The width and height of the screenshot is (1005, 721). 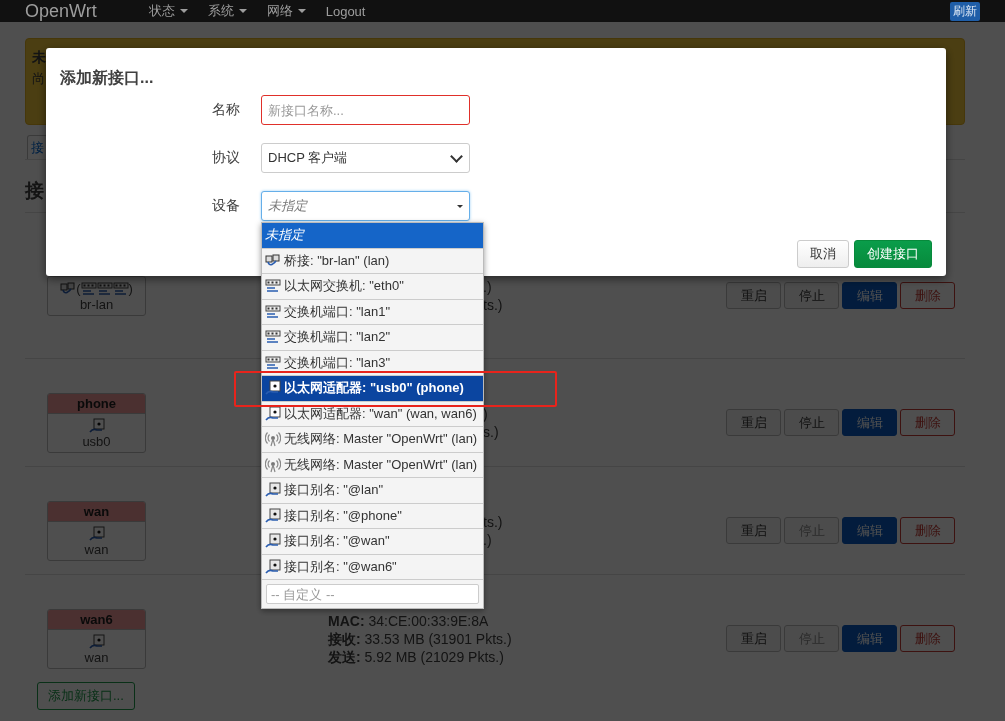 What do you see at coordinates (372, 491) in the screenshot?
I see `dropdown-option: 接口别名: "@lan"` at bounding box center [372, 491].